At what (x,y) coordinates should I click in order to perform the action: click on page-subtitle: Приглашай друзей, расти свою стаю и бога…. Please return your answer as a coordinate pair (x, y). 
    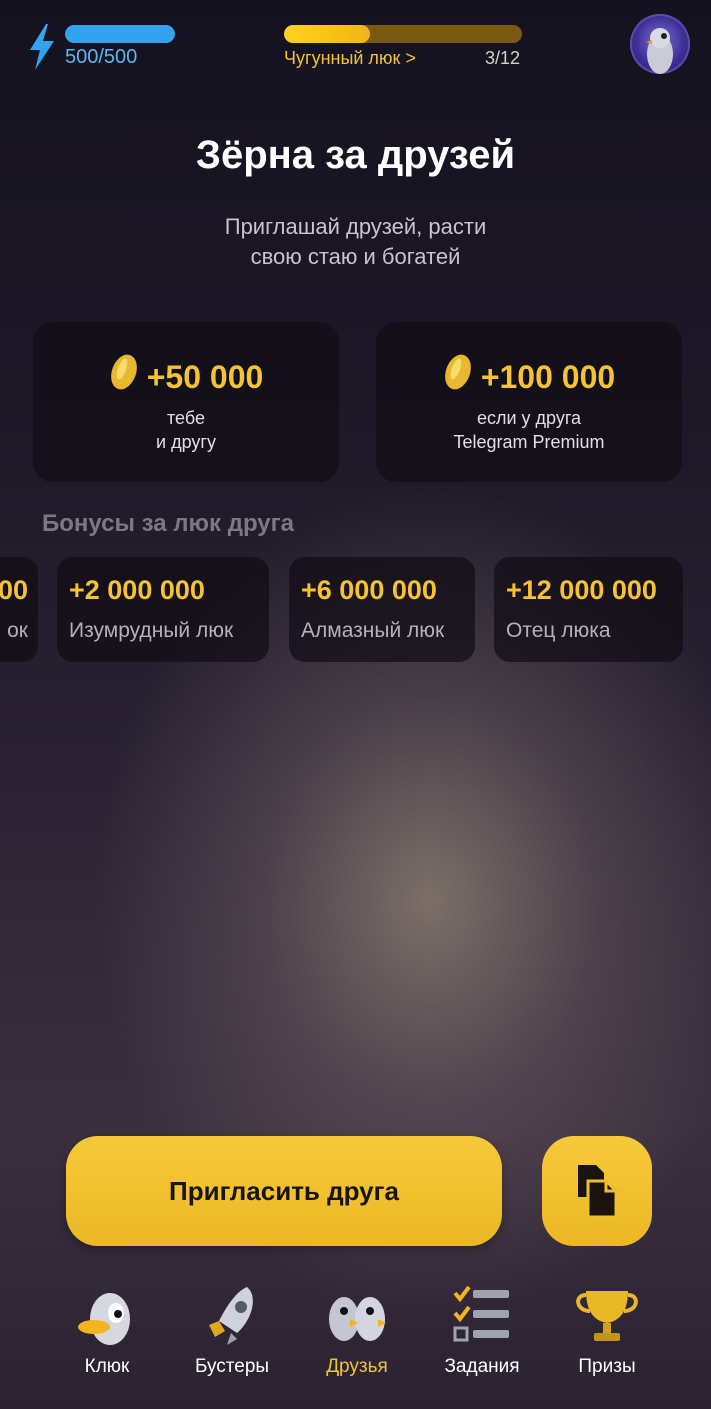
    Looking at the image, I should click on (355, 242).